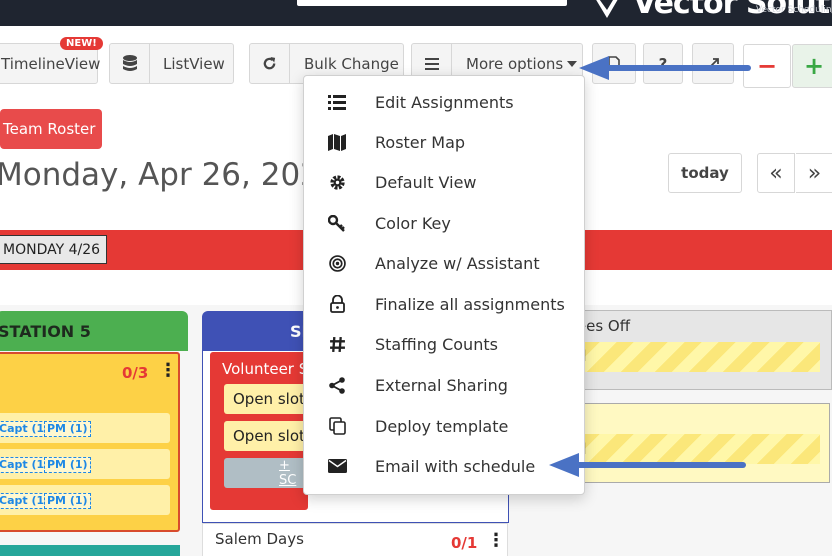 The image size is (832, 556). I want to click on annotation-arrow-email, so click(647, 465).